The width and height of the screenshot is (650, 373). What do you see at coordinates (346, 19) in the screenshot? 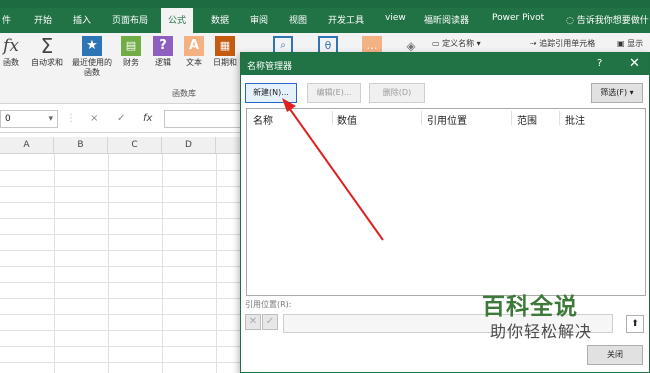
I see `tab-developer: 开发工具` at bounding box center [346, 19].